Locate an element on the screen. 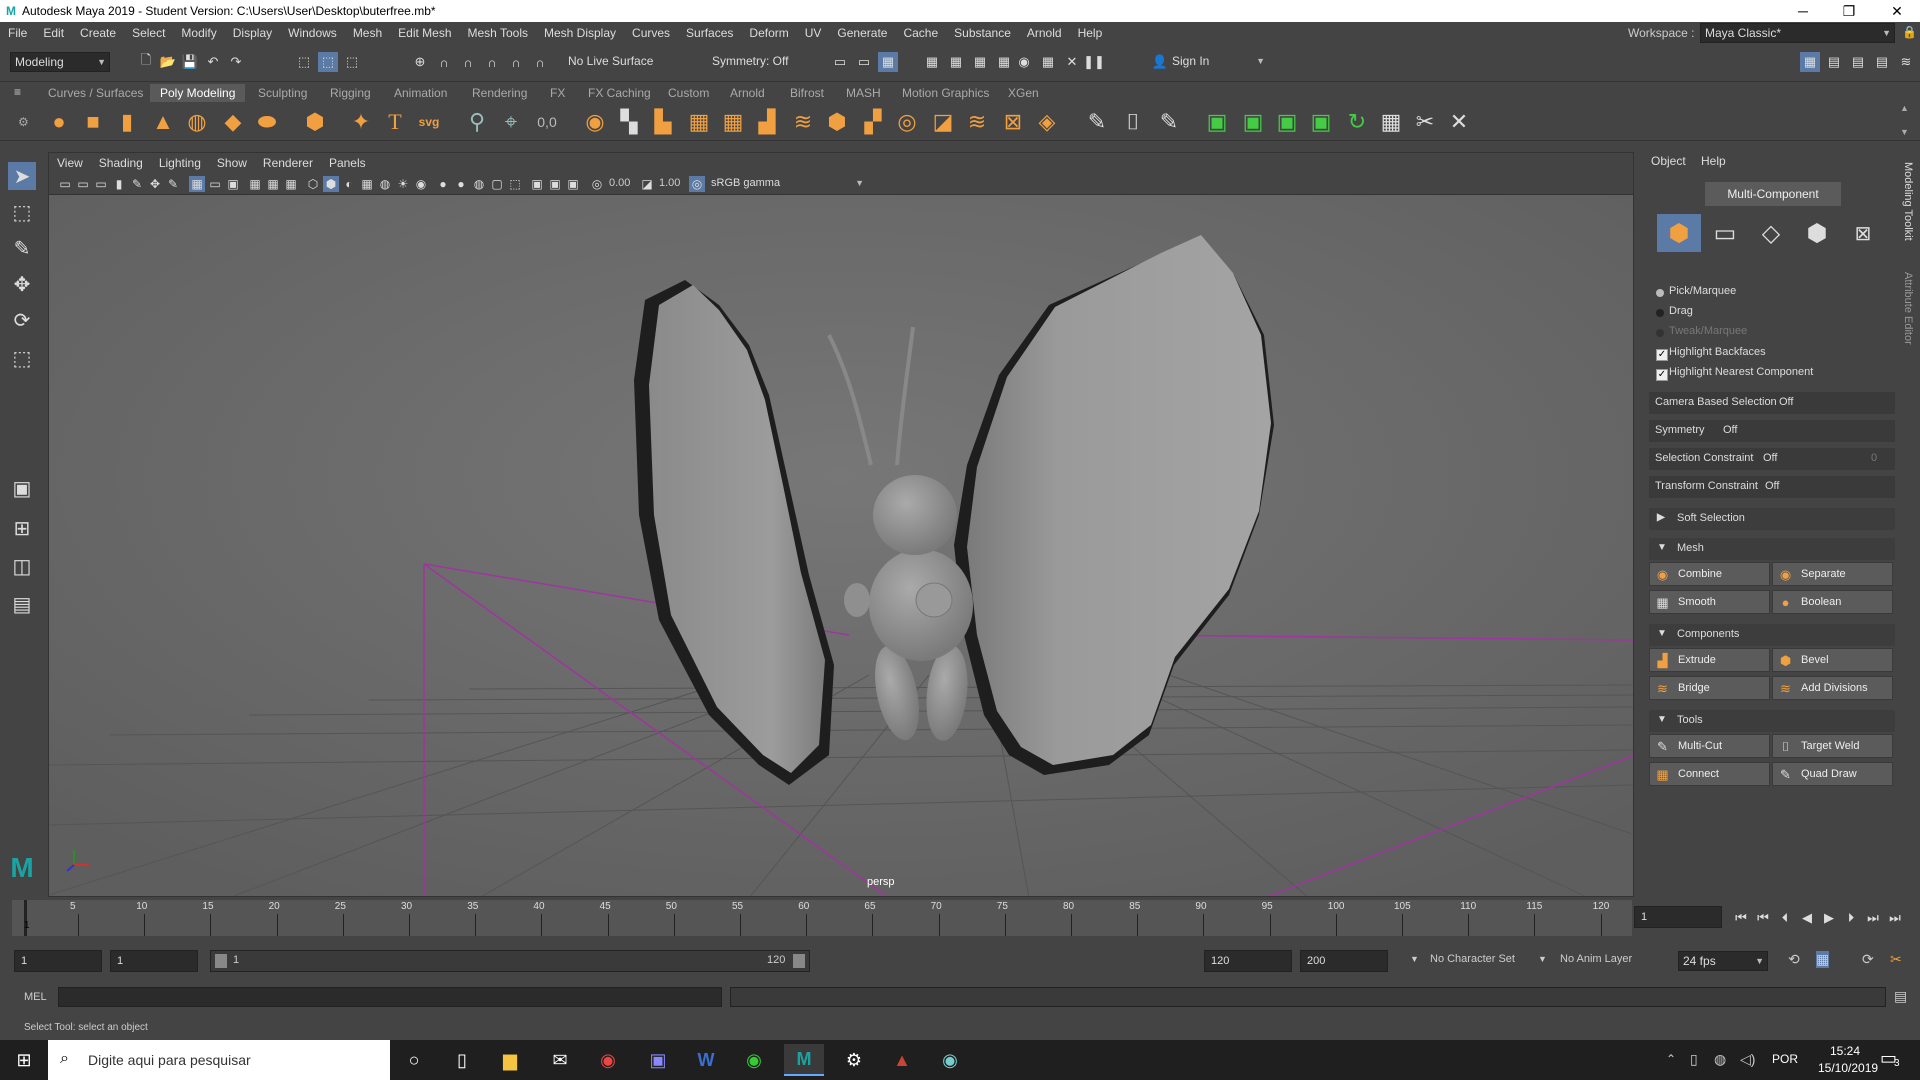 This screenshot has height=1080, width=1920. boolean-button: ● Boolean is located at coordinates (1832, 602).